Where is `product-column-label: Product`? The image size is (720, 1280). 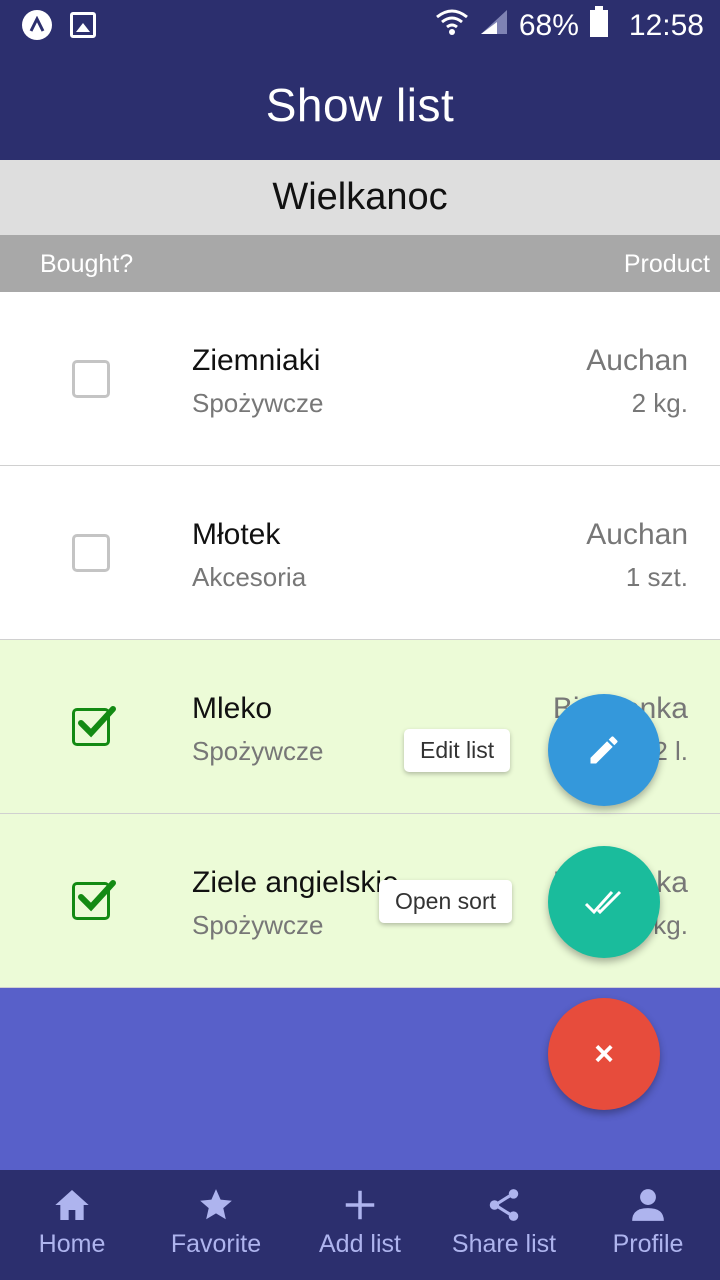
product-column-label: Product is located at coordinates (666, 264).